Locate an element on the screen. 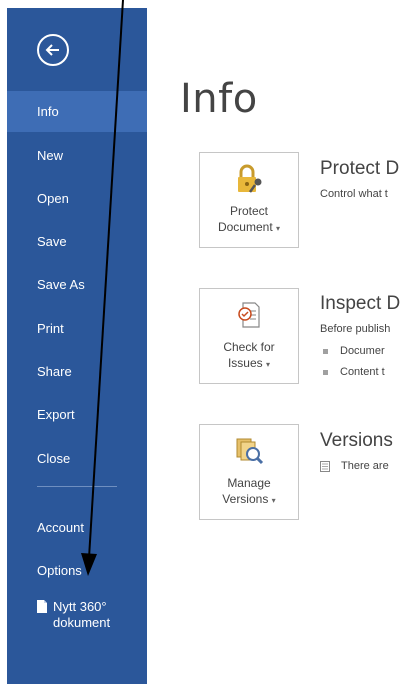  versions-description: There are is located at coordinates (365, 466).